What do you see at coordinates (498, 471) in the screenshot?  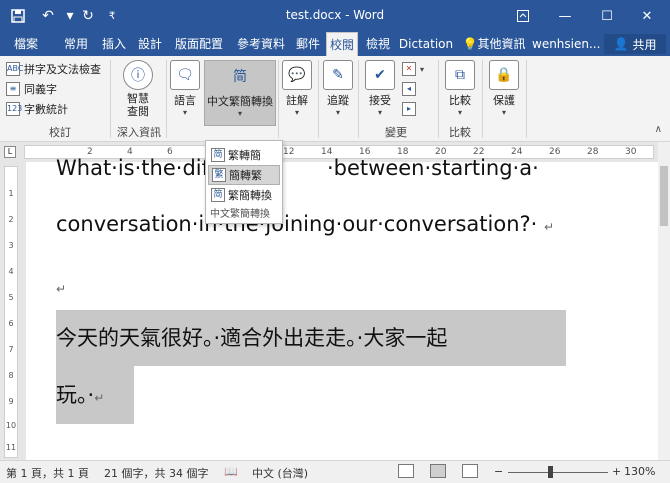 I see `zoom-out-button: −` at bounding box center [498, 471].